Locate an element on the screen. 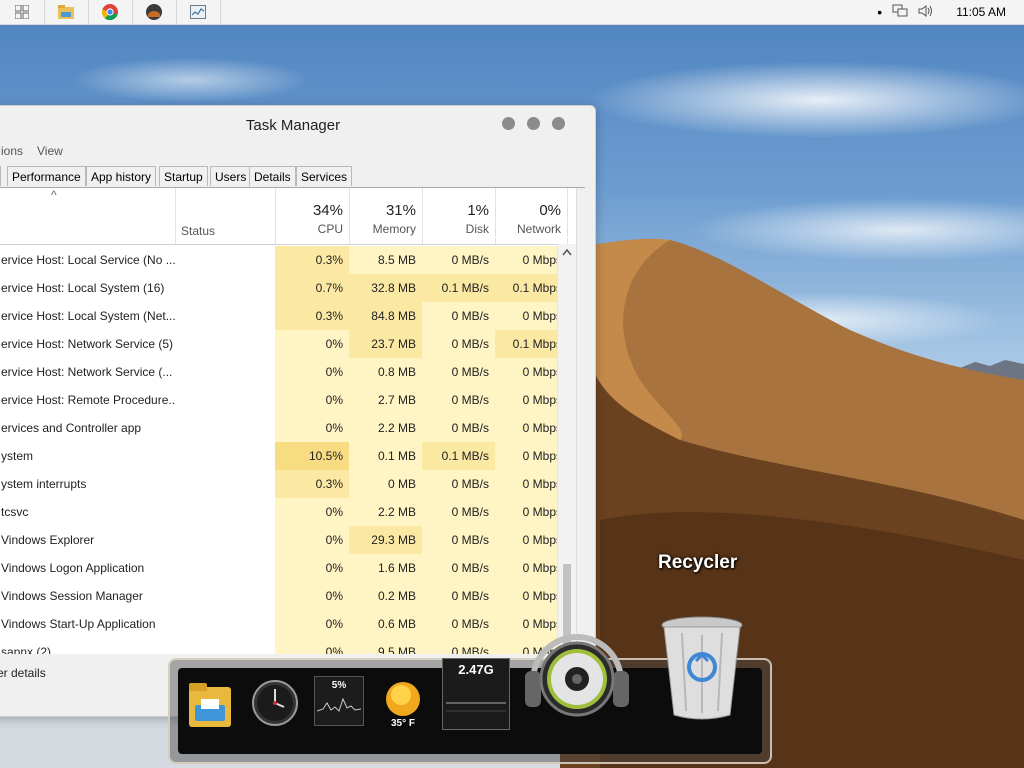  task-manager-icon is located at coordinates (198, 12).